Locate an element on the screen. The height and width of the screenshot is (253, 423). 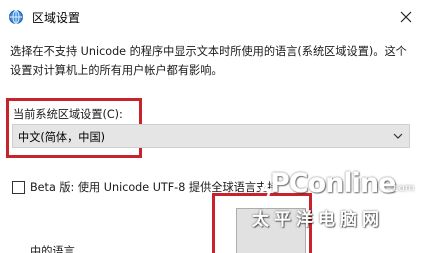
clipped-label: 中的语言 is located at coordinates (52, 249).